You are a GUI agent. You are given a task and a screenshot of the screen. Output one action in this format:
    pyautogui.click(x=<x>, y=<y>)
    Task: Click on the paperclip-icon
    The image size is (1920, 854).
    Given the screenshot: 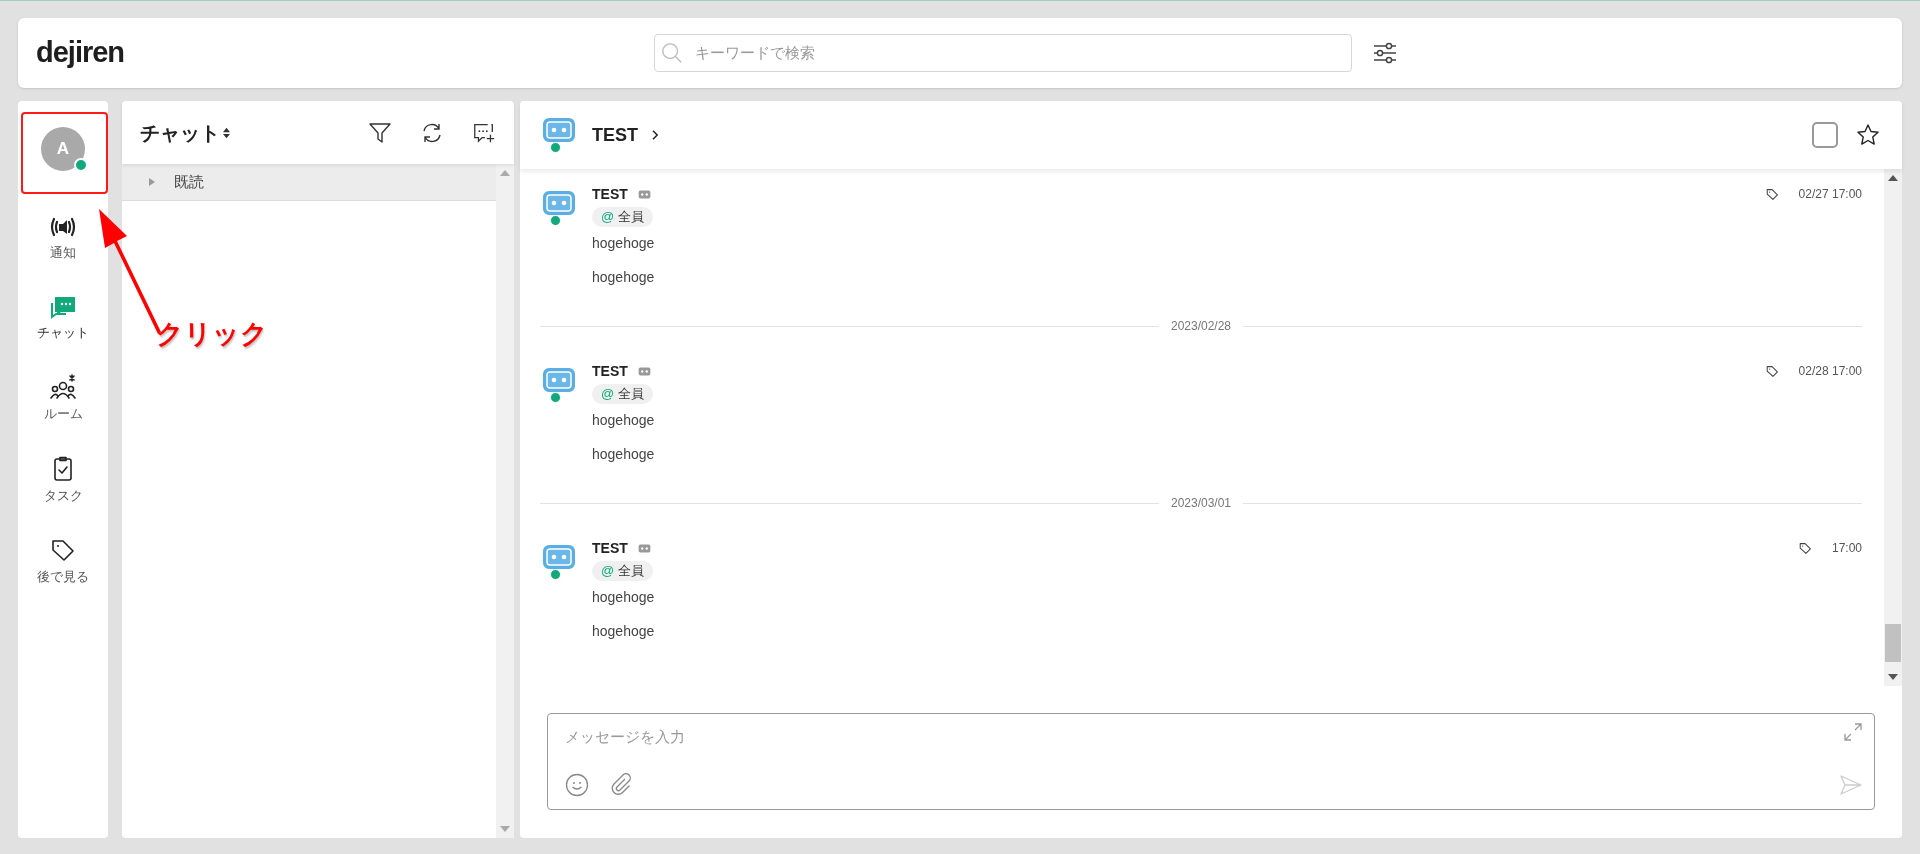 What is the action you would take?
    pyautogui.click(x=621, y=785)
    